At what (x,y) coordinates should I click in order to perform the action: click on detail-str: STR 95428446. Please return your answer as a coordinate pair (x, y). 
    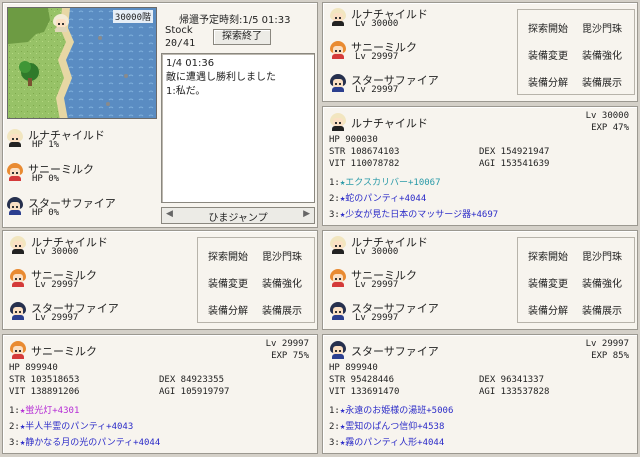
    Looking at the image, I should click on (362, 380).